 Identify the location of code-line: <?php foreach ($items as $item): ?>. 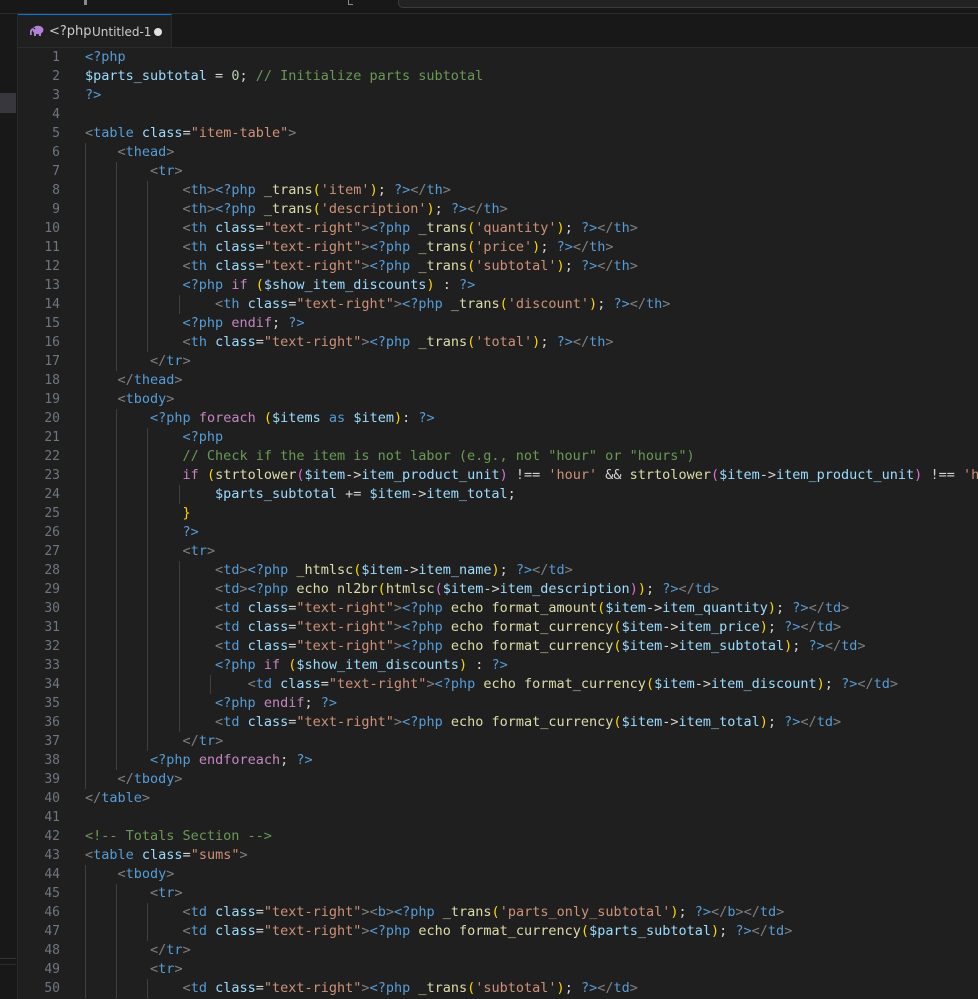
(531, 418).